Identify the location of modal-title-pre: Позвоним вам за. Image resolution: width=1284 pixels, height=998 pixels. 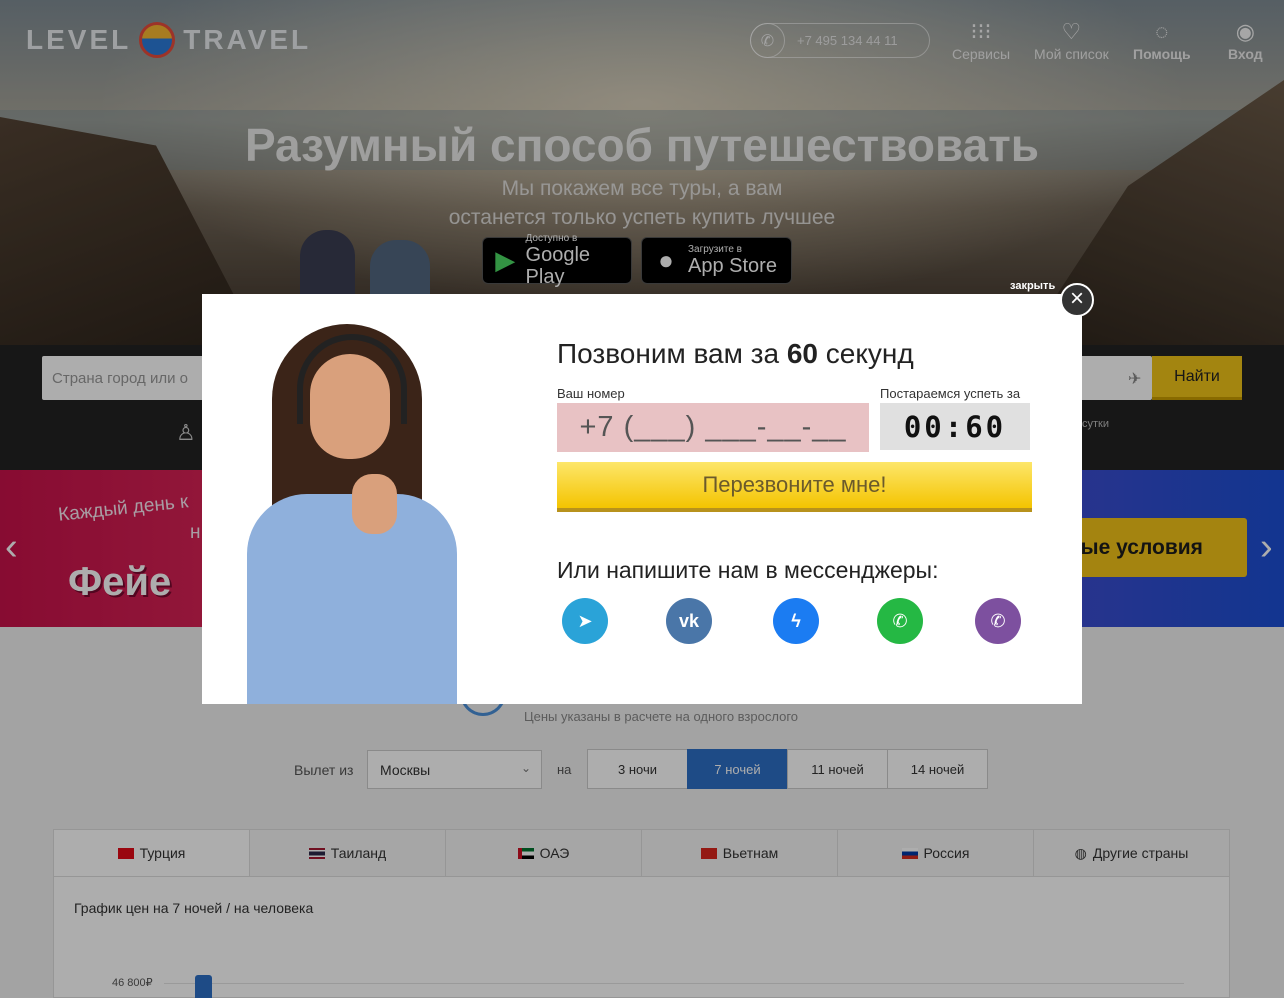
(672, 353).